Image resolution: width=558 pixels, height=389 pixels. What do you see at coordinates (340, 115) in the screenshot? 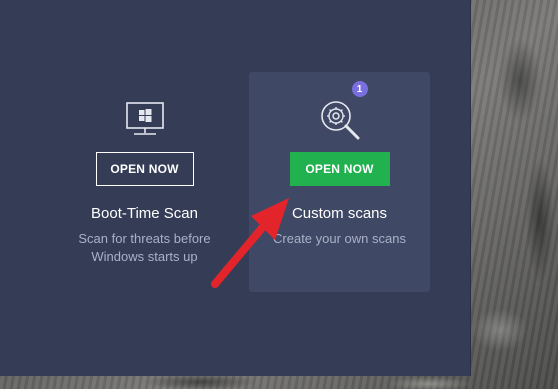
I see `search-gear-icon: 1` at bounding box center [340, 115].